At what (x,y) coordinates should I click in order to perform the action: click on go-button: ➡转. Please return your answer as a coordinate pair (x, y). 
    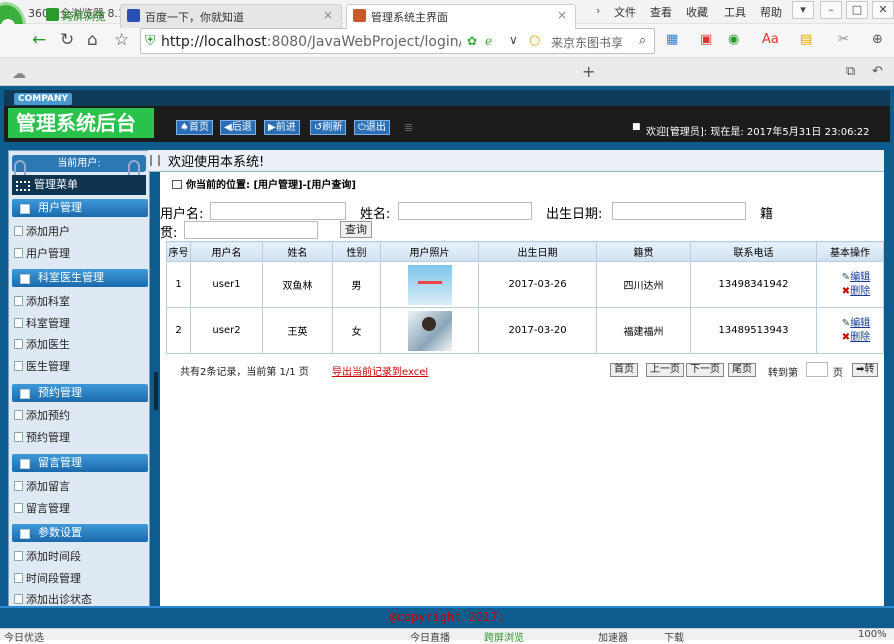
    Looking at the image, I should click on (865, 370).